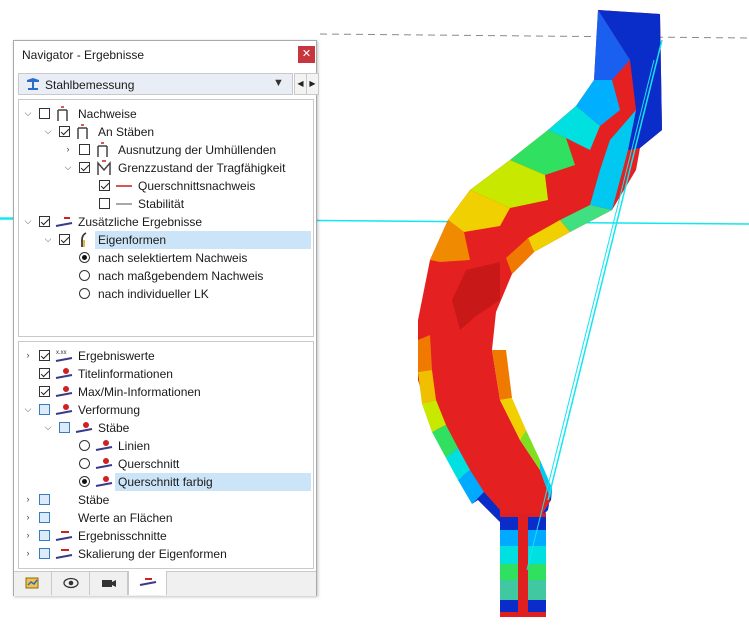 The image size is (749, 630). Describe the element at coordinates (165, 55) in the screenshot. I see `panel-titlebar: Navigator - Ergebnisse ✕` at that location.